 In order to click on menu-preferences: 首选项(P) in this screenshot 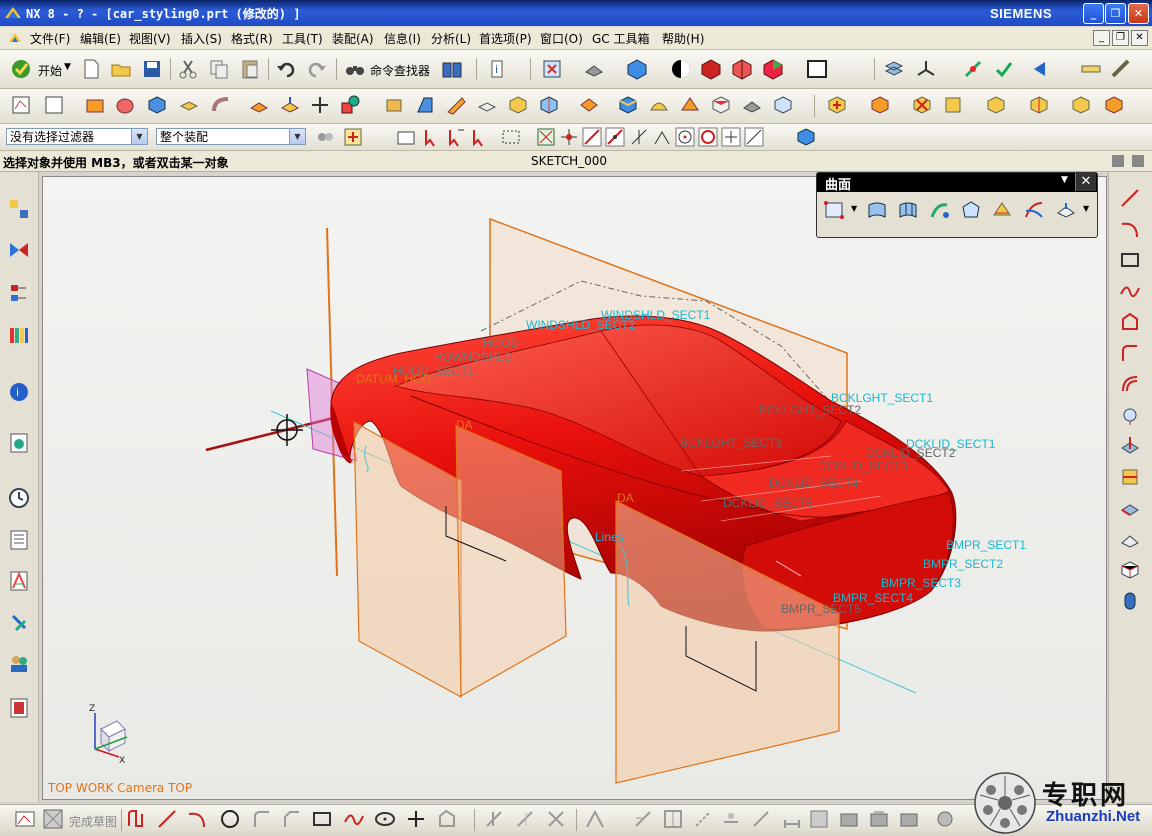, I will do `click(505, 38)`.